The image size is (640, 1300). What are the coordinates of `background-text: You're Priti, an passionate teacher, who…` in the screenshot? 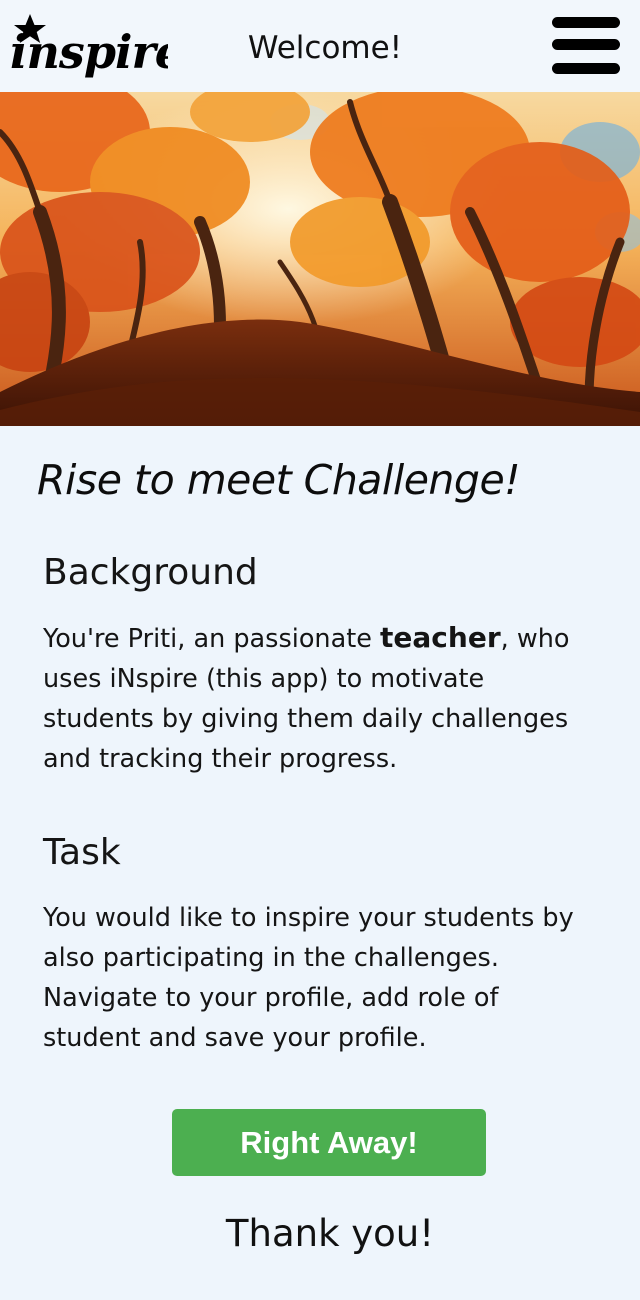 It's located at (323, 698).